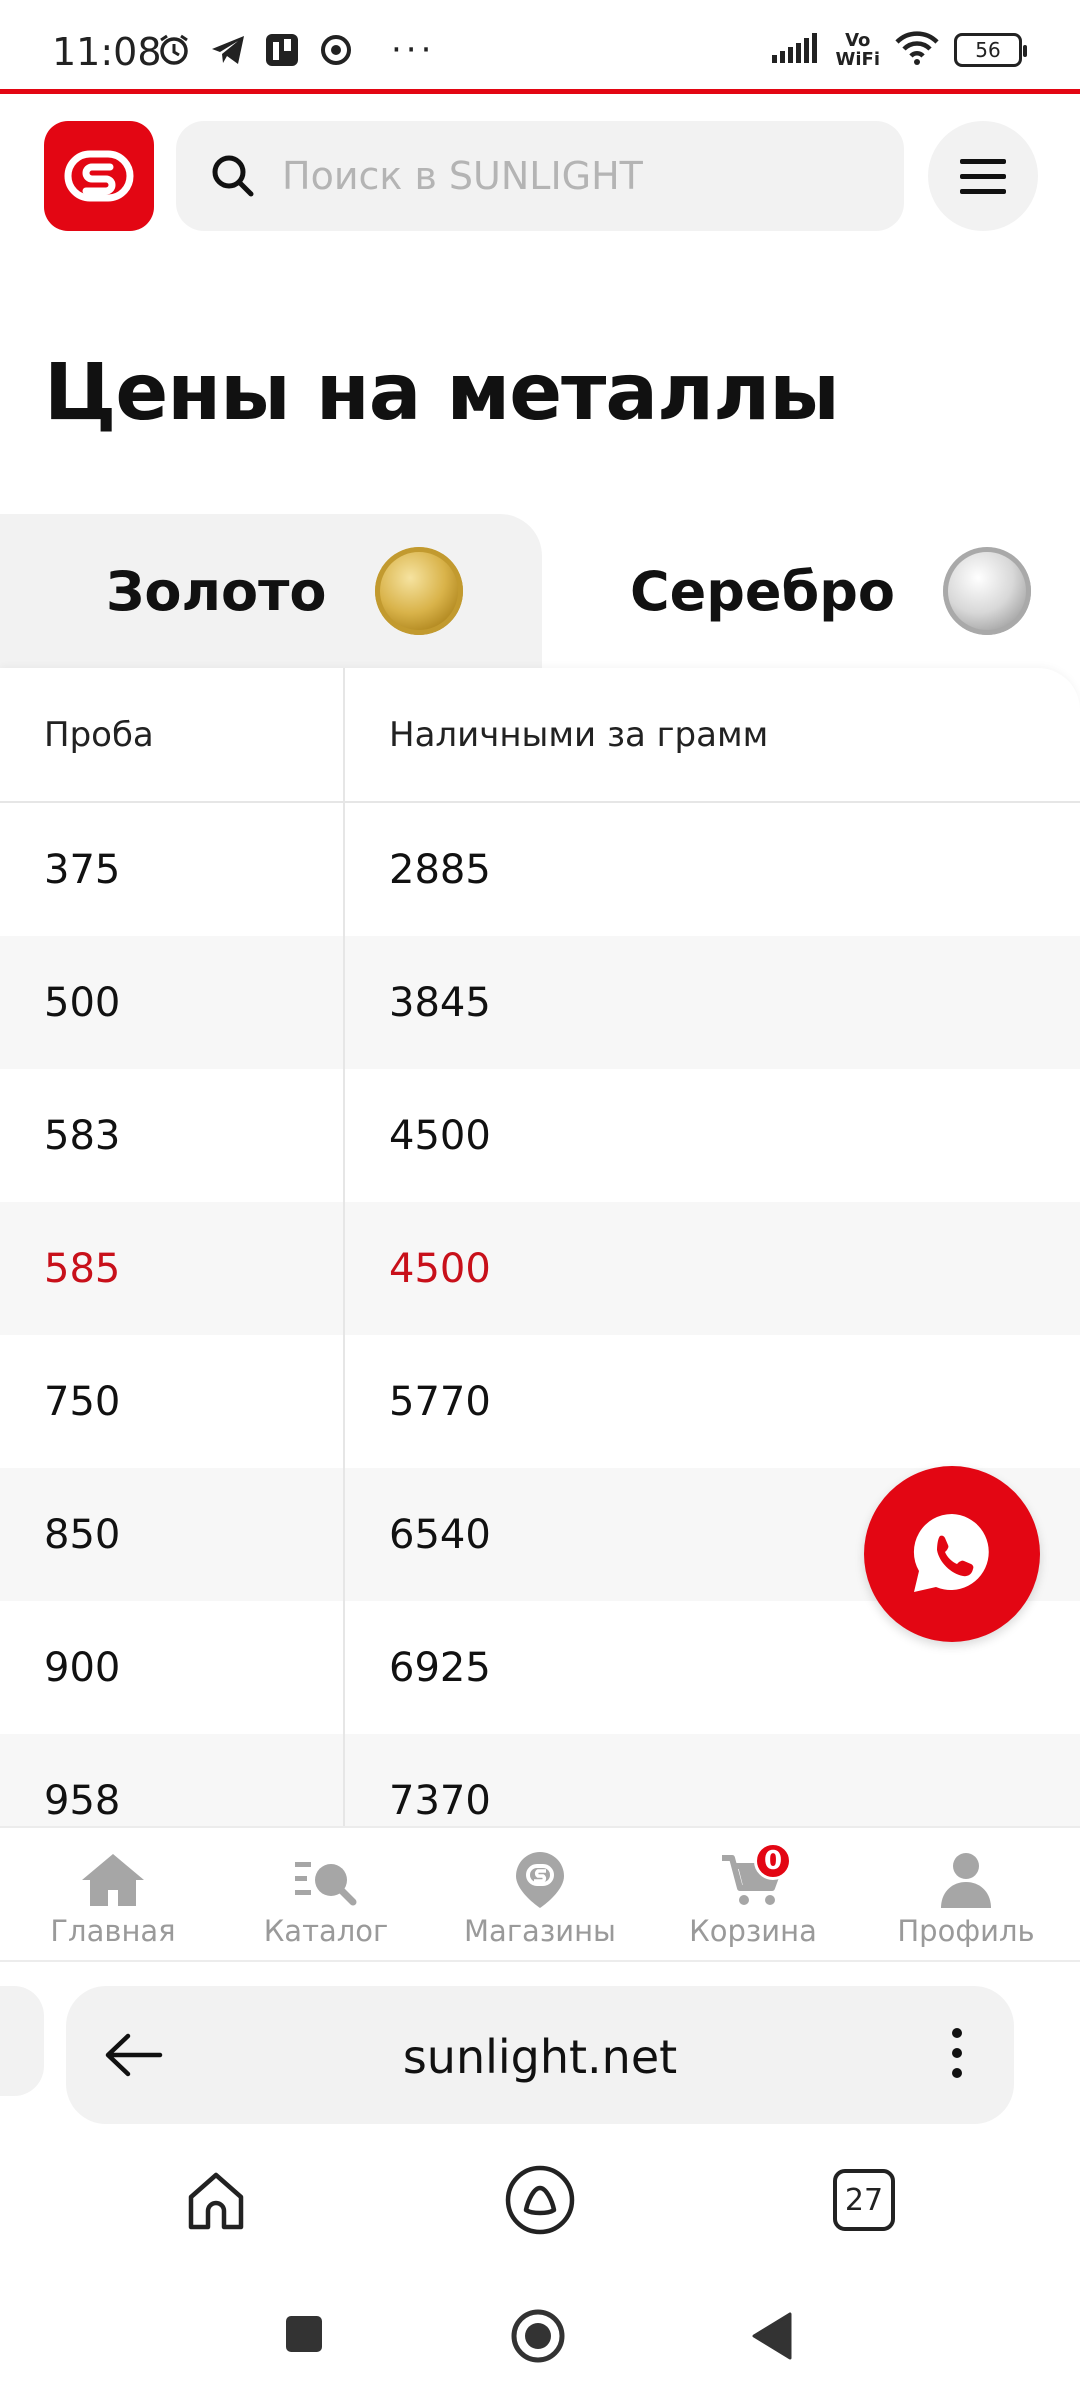  Describe the element at coordinates (753, 1931) in the screenshot. I see `nav-label-cart: Корзина` at that location.